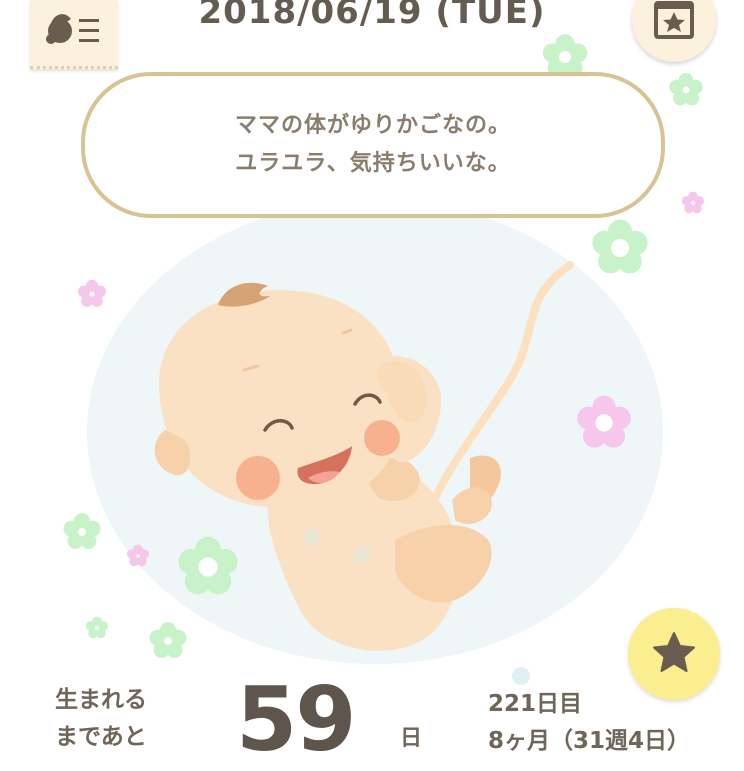  Describe the element at coordinates (535, 704) in the screenshot. I see `day-count: 221日目` at that location.